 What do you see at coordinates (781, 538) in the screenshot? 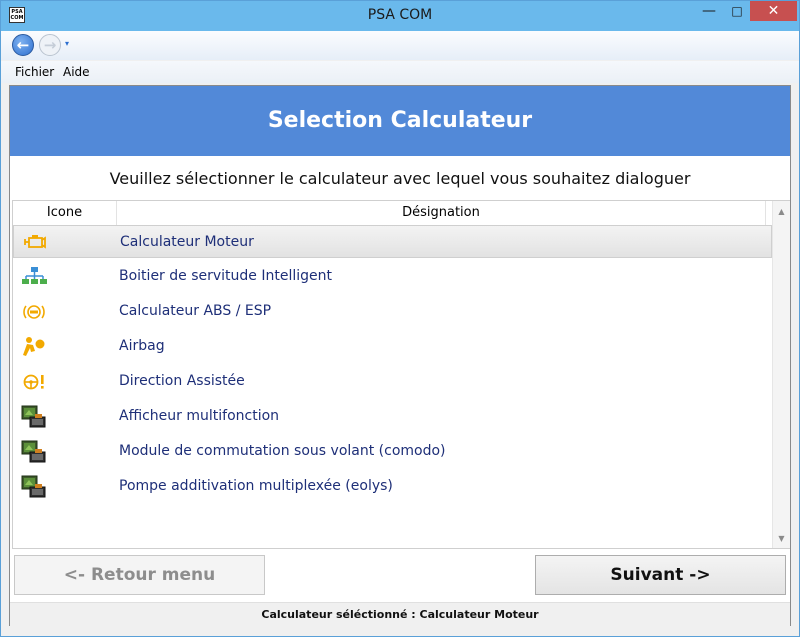
I see `scroll-down-icon: ▼` at bounding box center [781, 538].